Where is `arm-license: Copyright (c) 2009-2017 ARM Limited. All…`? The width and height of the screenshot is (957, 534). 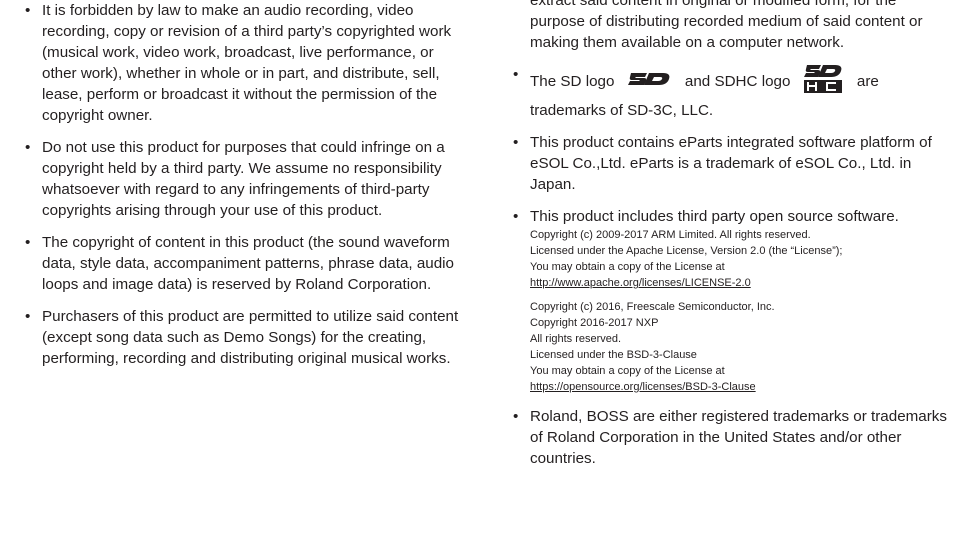 arm-license: Copyright (c) 2009-2017 ARM Limited. All… is located at coordinates (742, 259).